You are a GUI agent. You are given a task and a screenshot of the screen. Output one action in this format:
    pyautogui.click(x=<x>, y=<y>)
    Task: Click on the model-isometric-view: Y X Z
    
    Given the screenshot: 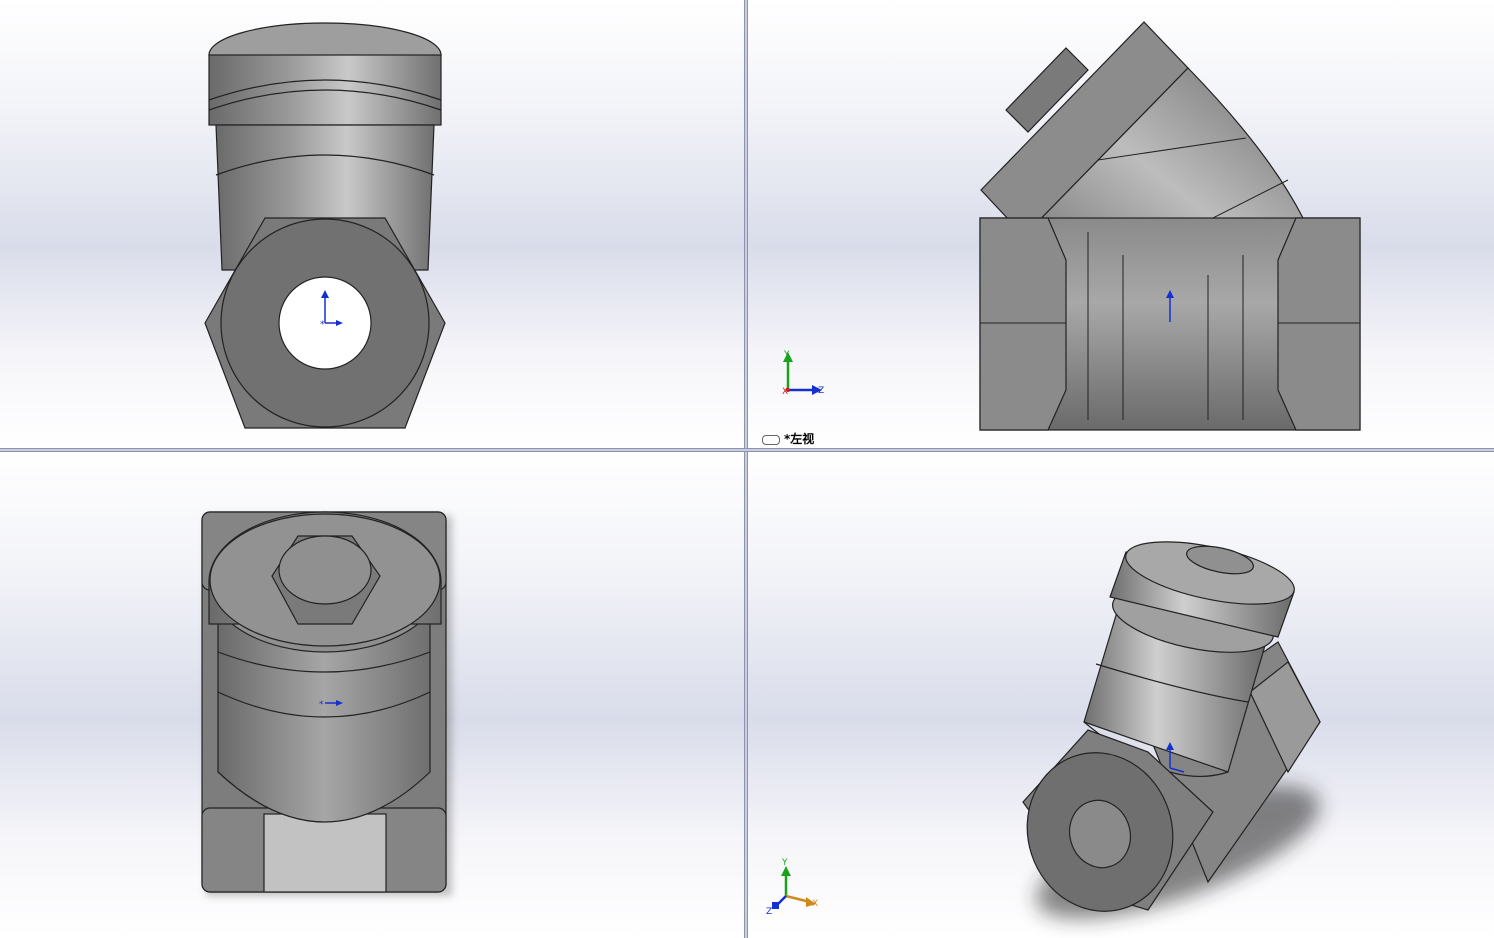 What is the action you would take?
    pyautogui.click(x=1043, y=730)
    